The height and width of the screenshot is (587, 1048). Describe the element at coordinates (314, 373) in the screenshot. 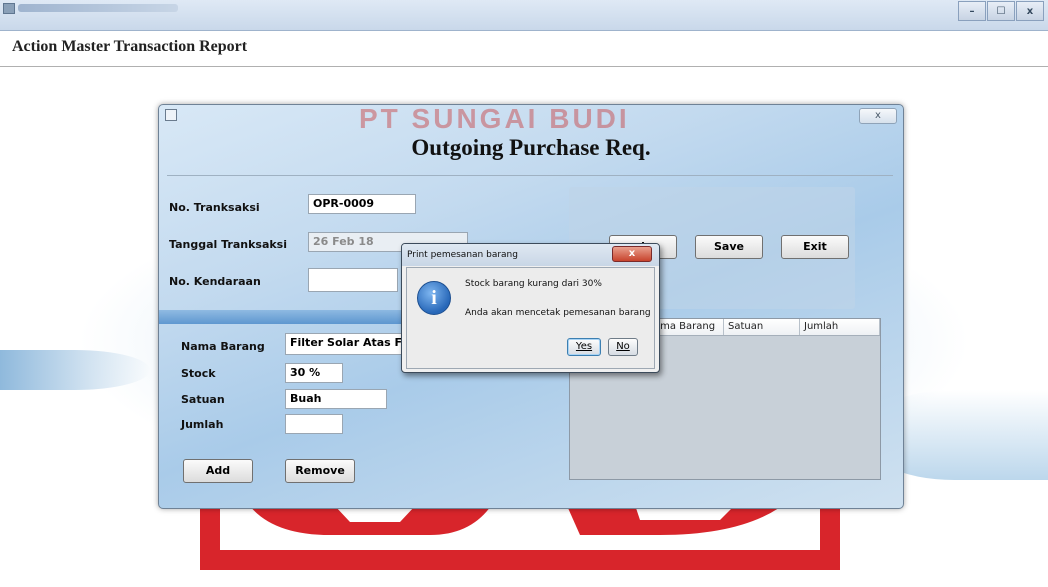

I see `stock-field: 30 %` at that location.